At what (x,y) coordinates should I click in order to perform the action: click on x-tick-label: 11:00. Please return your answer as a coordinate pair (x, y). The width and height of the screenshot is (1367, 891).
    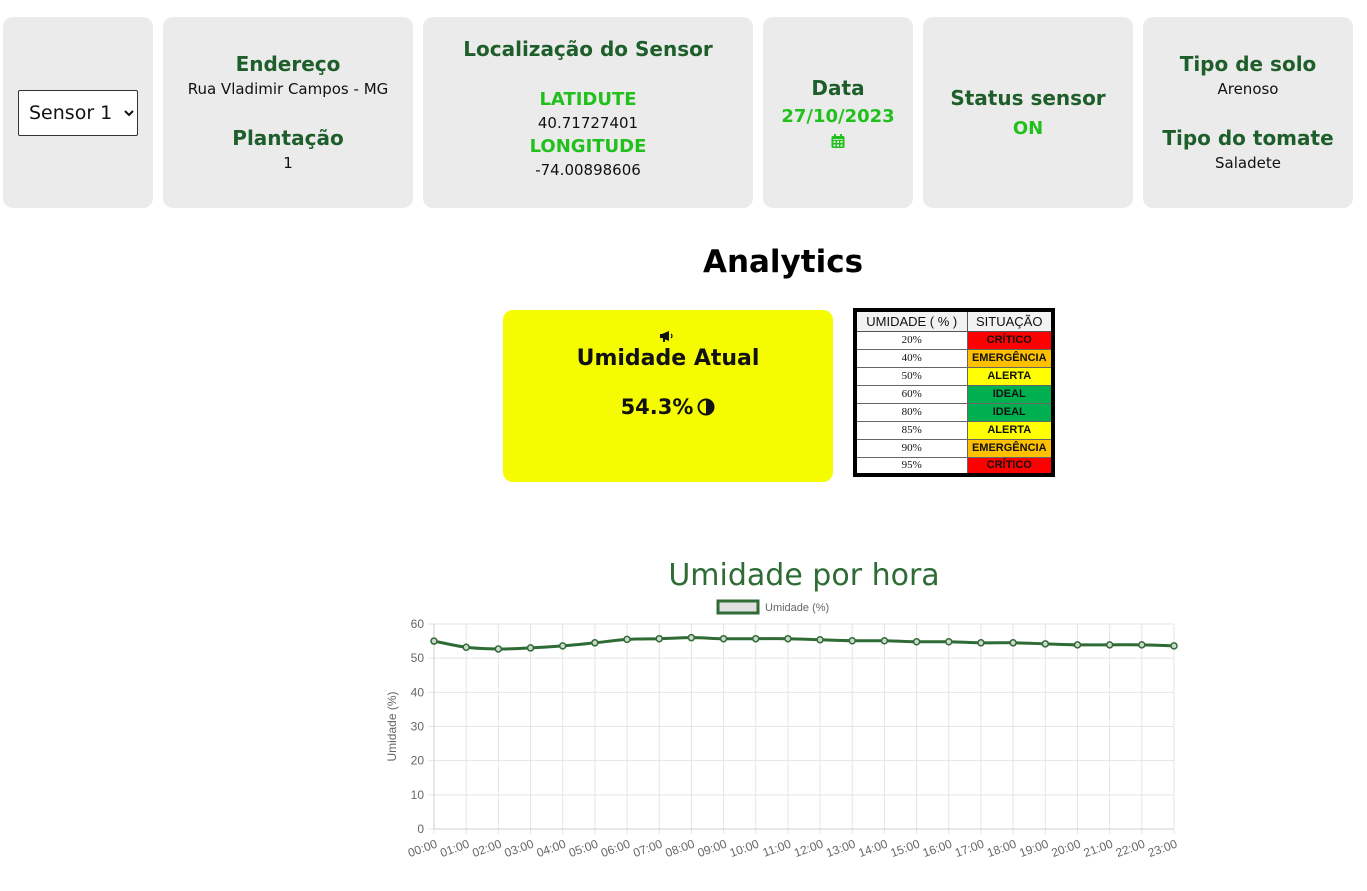
    Looking at the image, I should click on (777, 848).